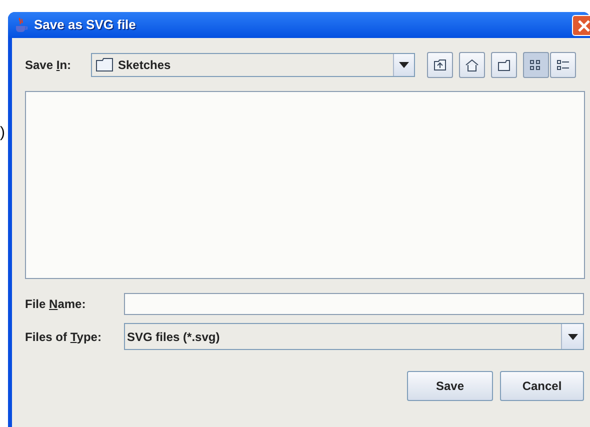 The image size is (590, 427). What do you see at coordinates (450, 386) in the screenshot?
I see `save-button: Save` at bounding box center [450, 386].